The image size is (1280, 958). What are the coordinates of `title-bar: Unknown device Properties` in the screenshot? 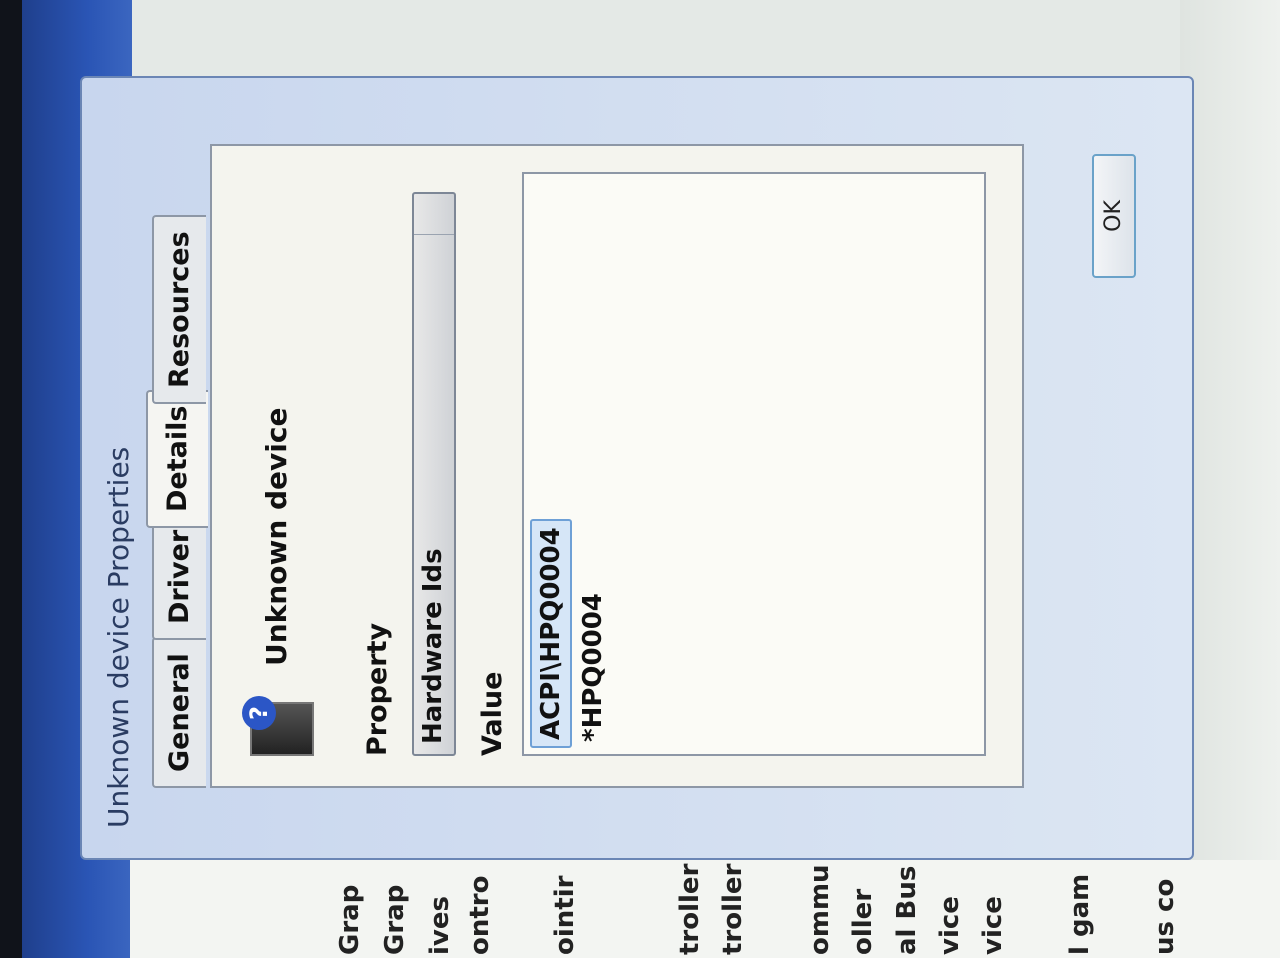 It's located at (114, 468).